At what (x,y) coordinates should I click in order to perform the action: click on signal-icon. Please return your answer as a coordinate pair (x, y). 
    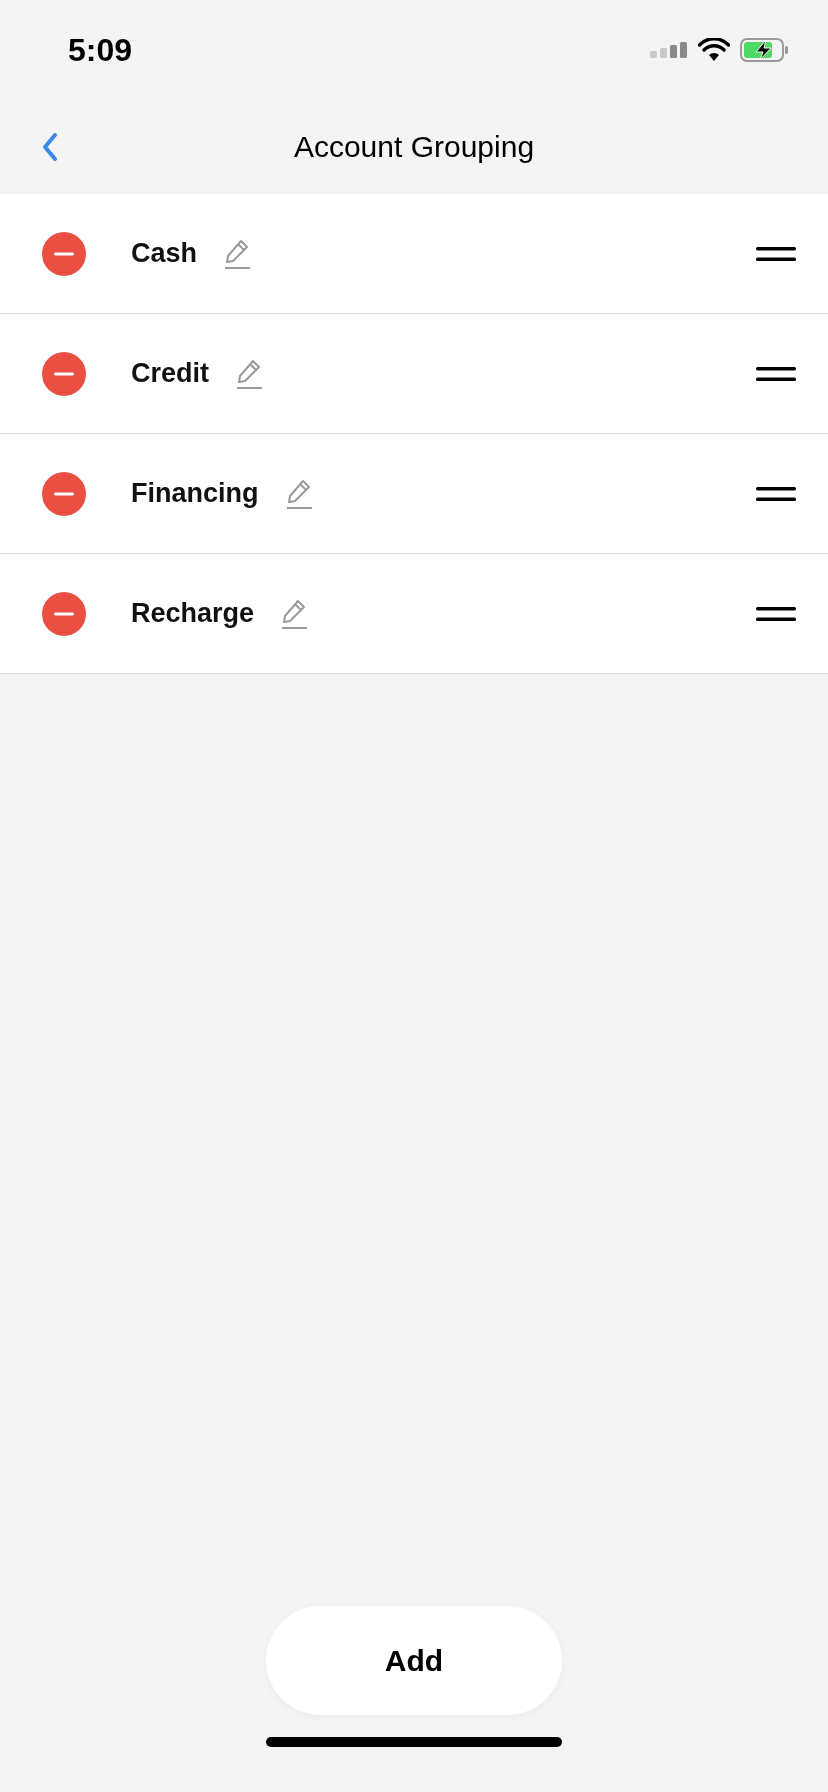
    Looking at the image, I should click on (669, 50).